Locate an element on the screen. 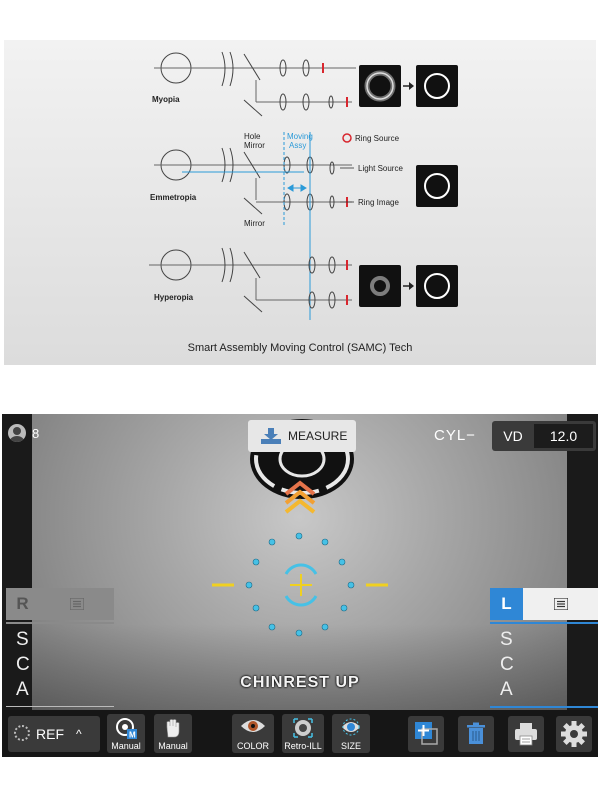  eye-icon is located at coordinates (253, 726).